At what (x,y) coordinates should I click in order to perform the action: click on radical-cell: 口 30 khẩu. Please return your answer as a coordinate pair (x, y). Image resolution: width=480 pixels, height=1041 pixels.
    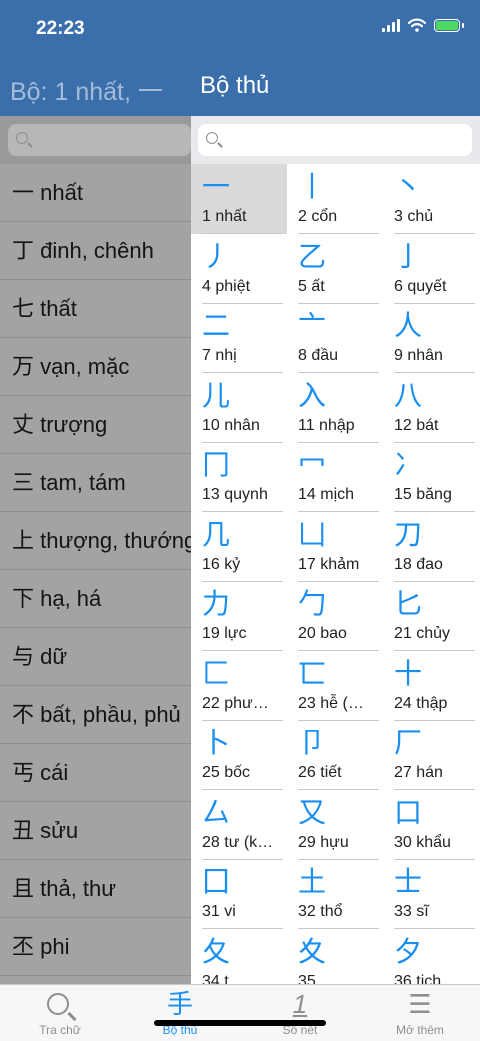
    Looking at the image, I should click on (431, 825).